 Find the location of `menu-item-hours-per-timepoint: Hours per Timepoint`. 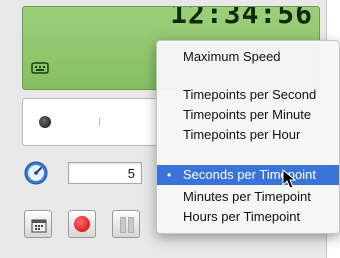

menu-item-hours-per-timepoint: Hours per Timepoint is located at coordinates (248, 217).